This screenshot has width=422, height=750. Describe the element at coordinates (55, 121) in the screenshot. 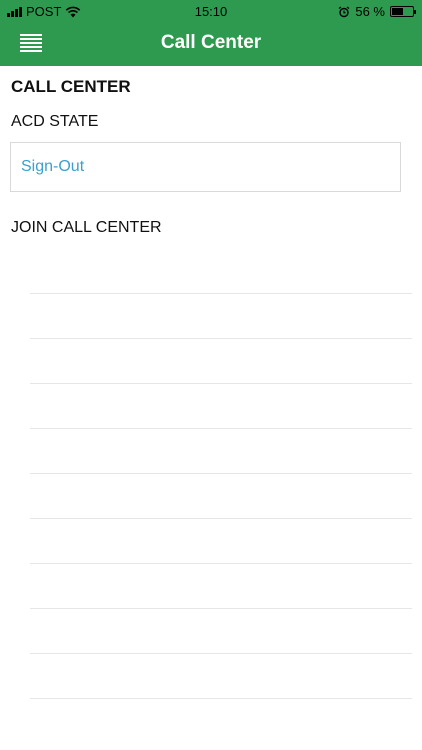

I see `acd-state-label: ACD STATE` at that location.